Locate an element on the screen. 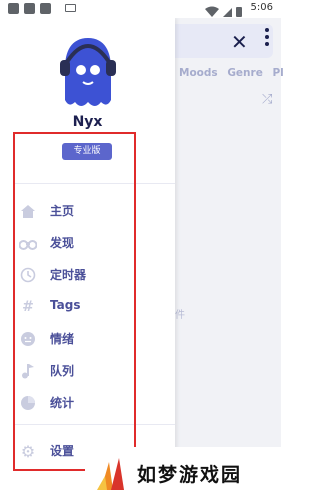  status-bar: 5:06 is located at coordinates (140, 9).